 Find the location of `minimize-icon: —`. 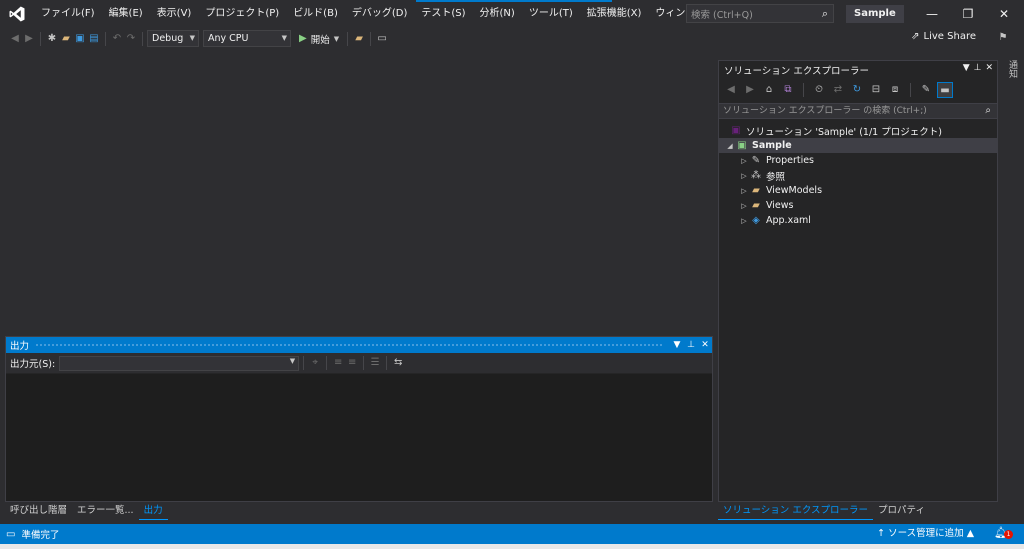

minimize-icon: — is located at coordinates (932, 14).